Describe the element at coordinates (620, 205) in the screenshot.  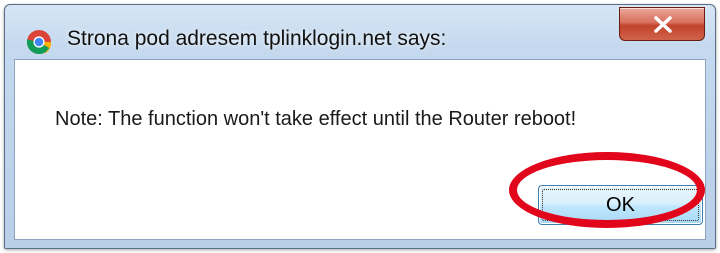
I see `ok-button: OK` at that location.